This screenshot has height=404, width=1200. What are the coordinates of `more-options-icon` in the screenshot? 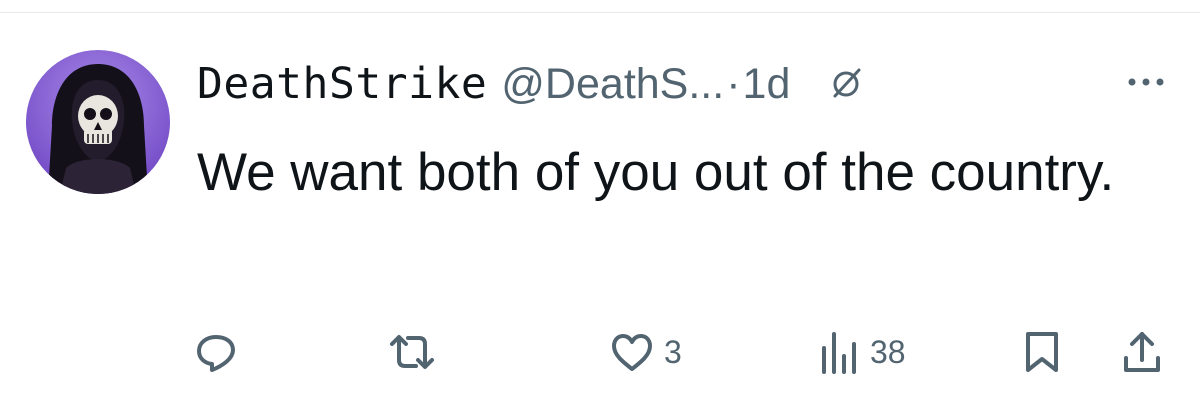 It's located at (1146, 82).